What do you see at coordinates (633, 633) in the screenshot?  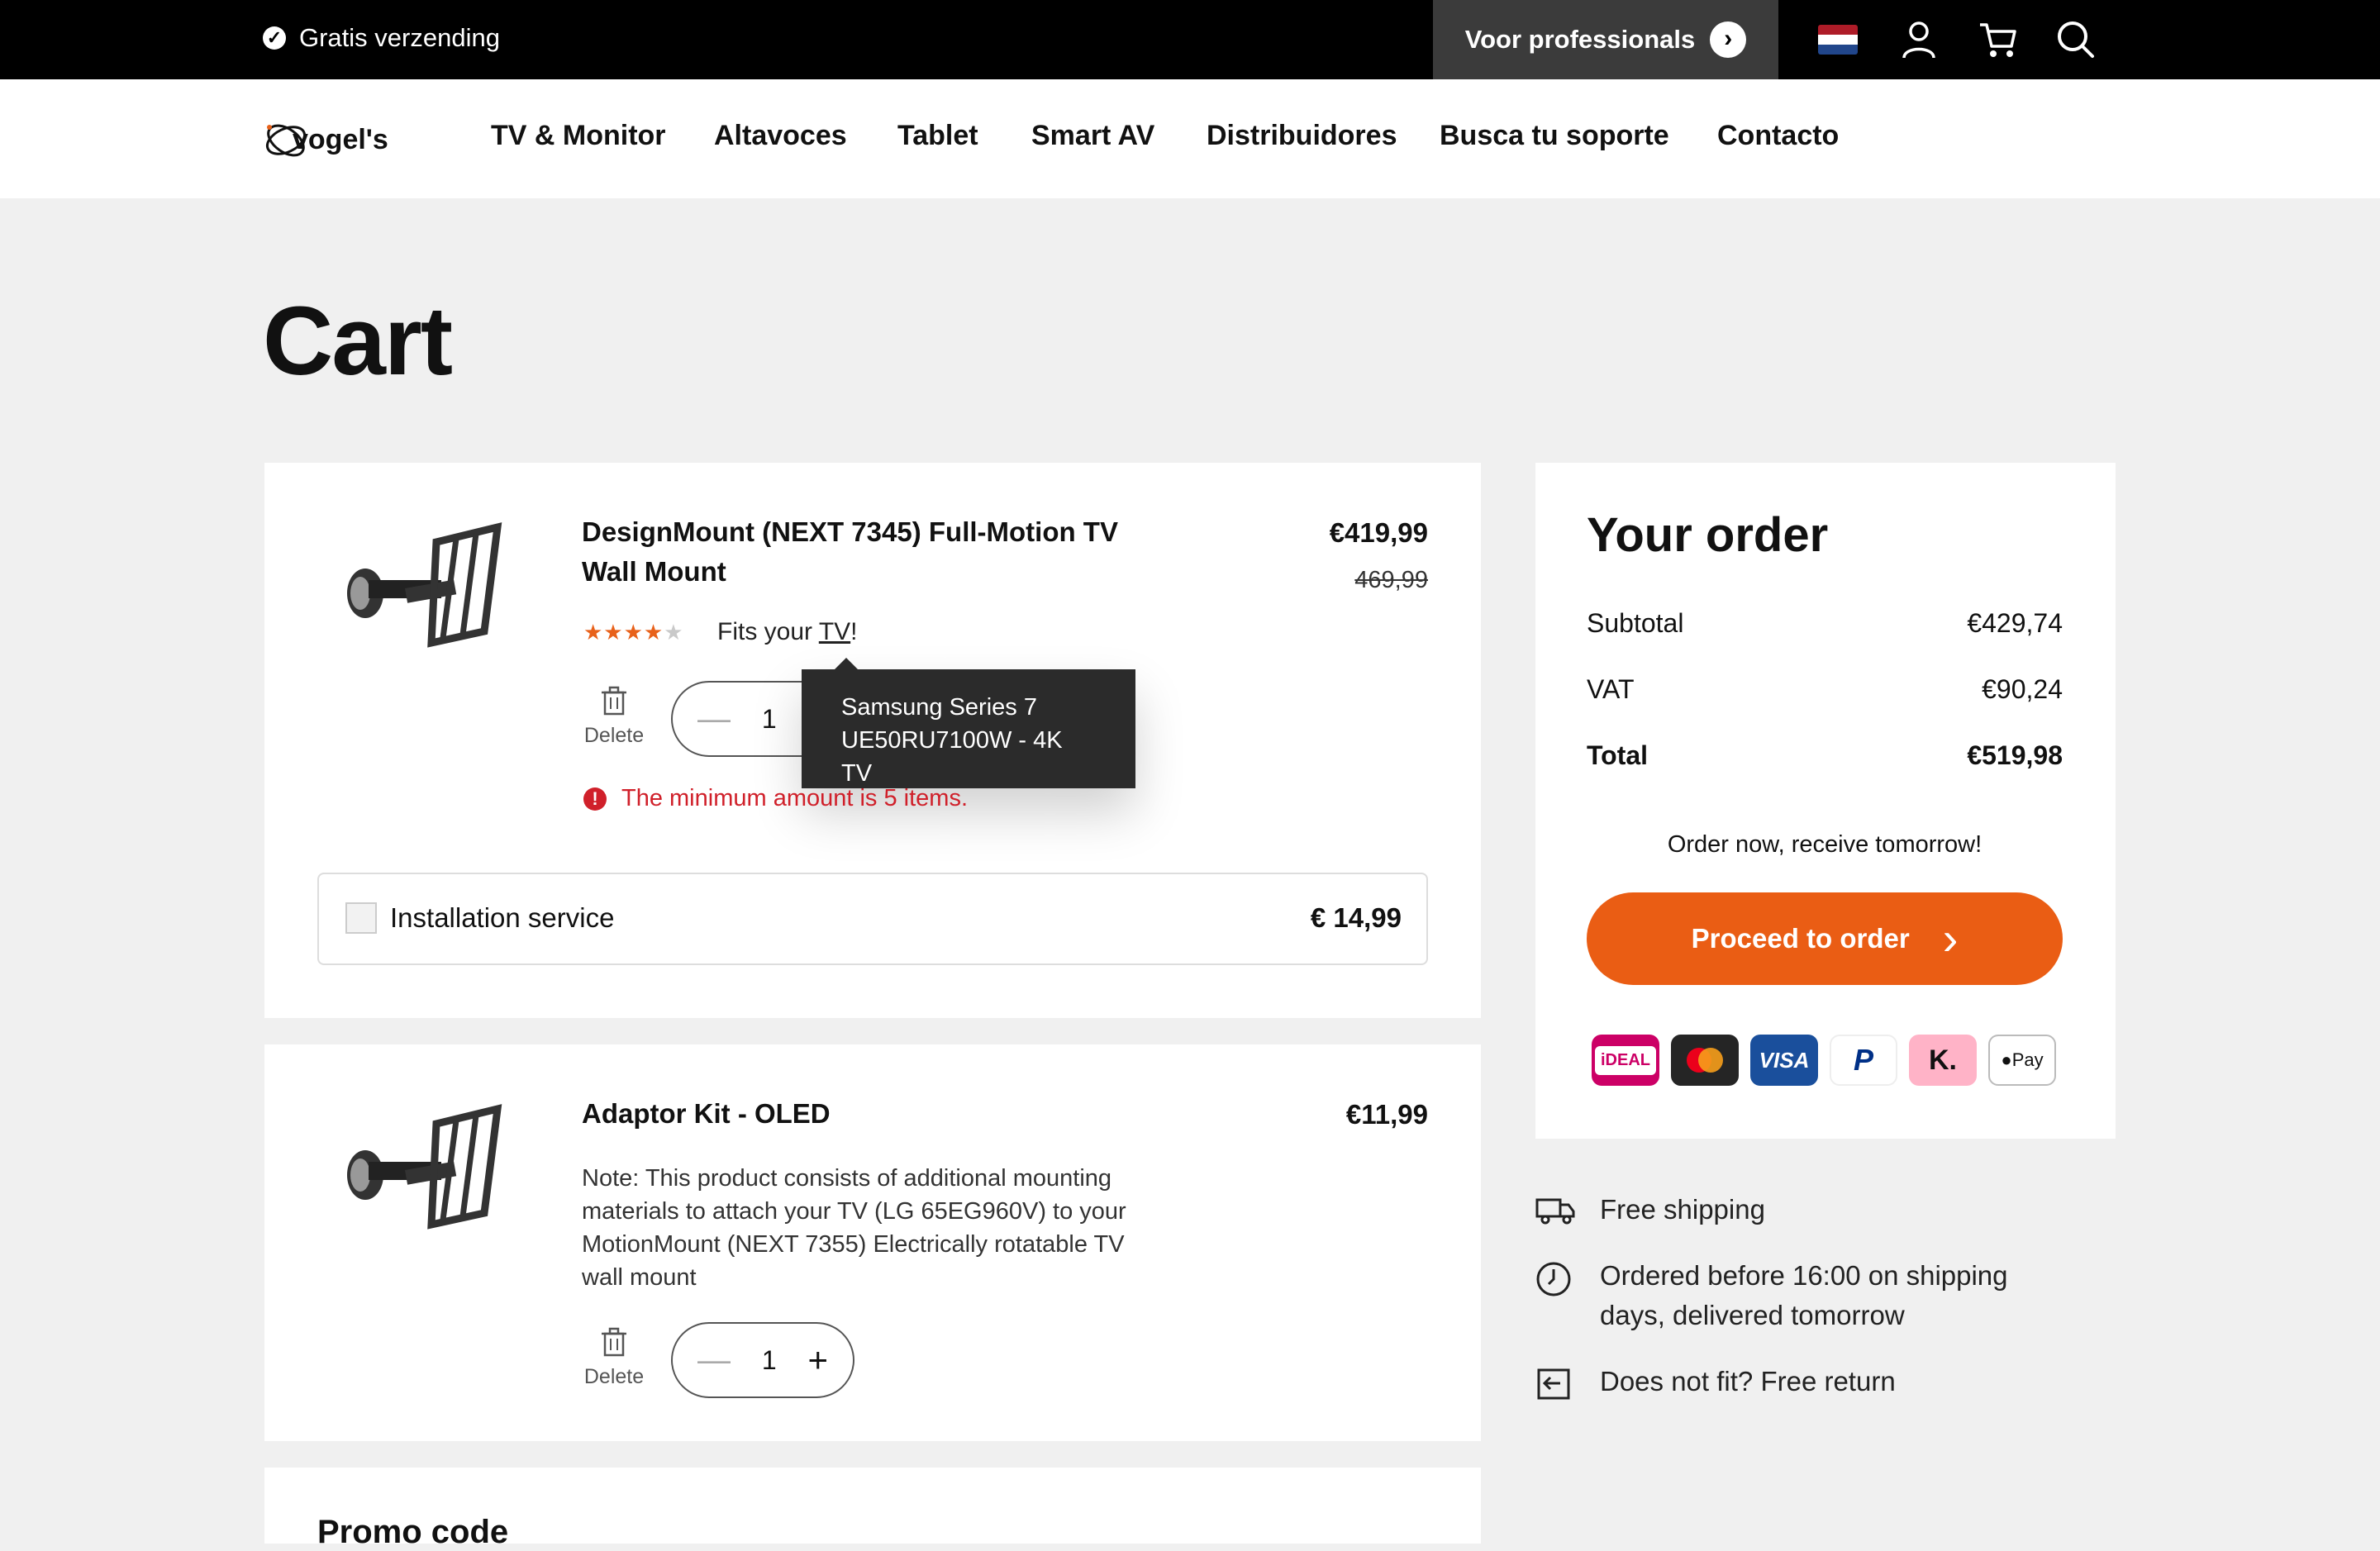 I see `rating-stars: ★★★★★` at bounding box center [633, 633].